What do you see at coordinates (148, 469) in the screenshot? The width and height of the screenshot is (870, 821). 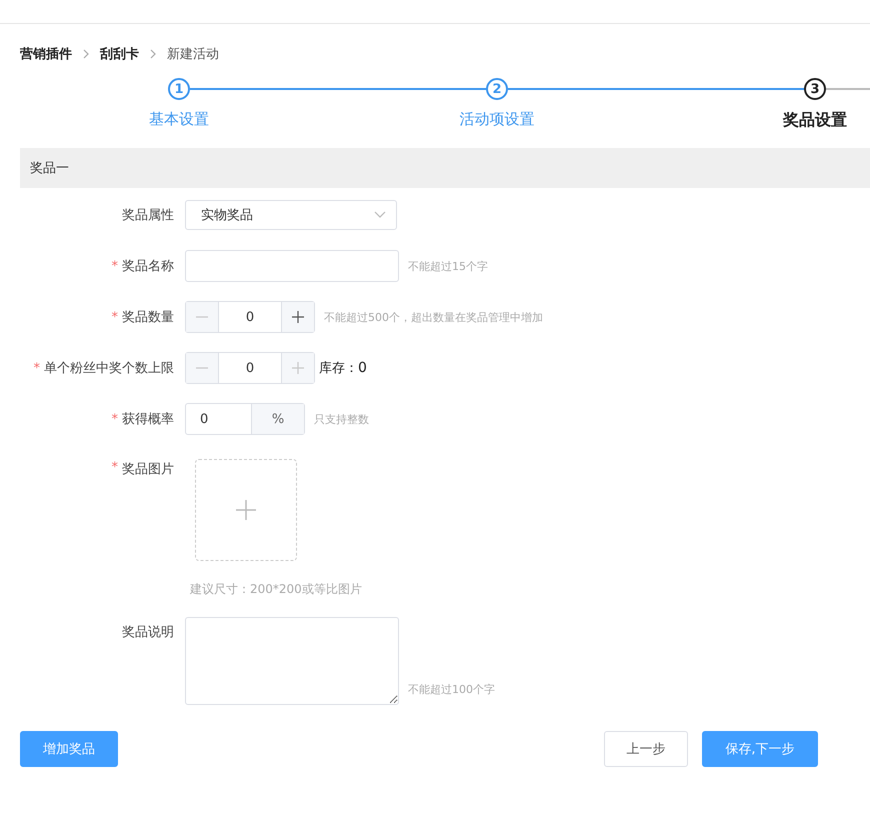 I see `field-label: 奖品图片` at bounding box center [148, 469].